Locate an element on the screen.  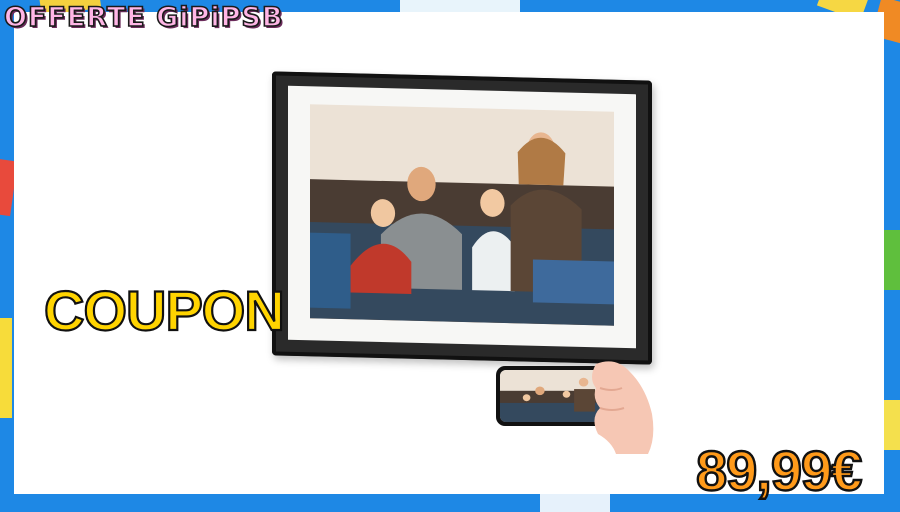
coupon-label: COUPON is located at coordinates (164, 310).